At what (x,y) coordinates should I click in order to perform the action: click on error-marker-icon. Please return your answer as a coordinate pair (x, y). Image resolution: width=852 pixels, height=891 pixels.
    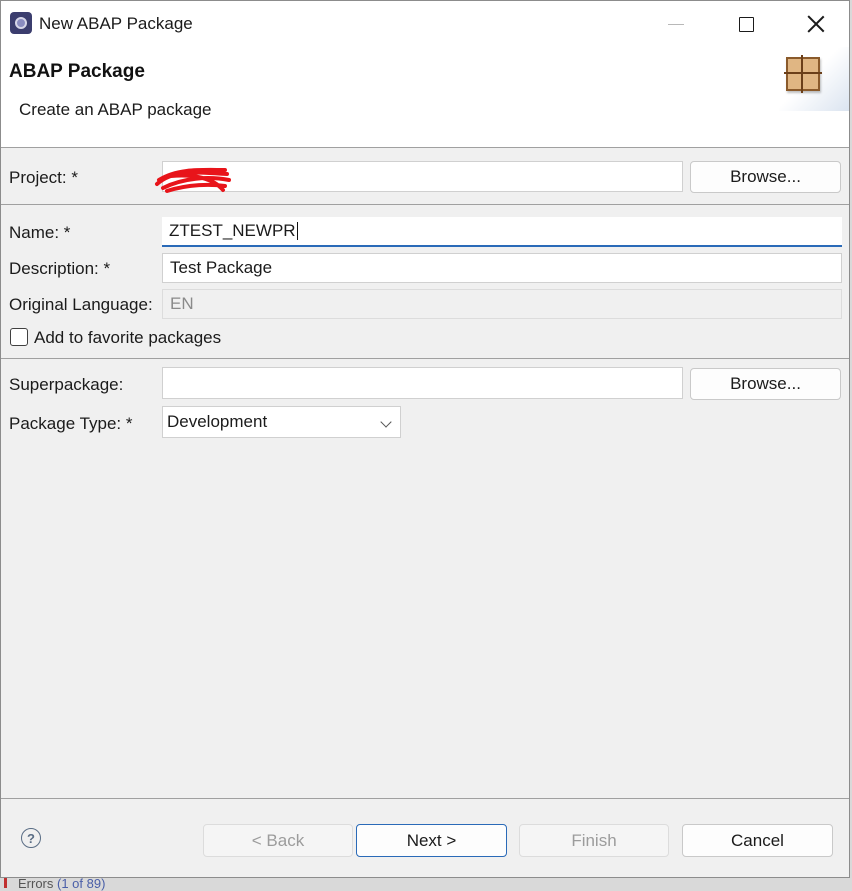
    Looking at the image, I should click on (5, 883).